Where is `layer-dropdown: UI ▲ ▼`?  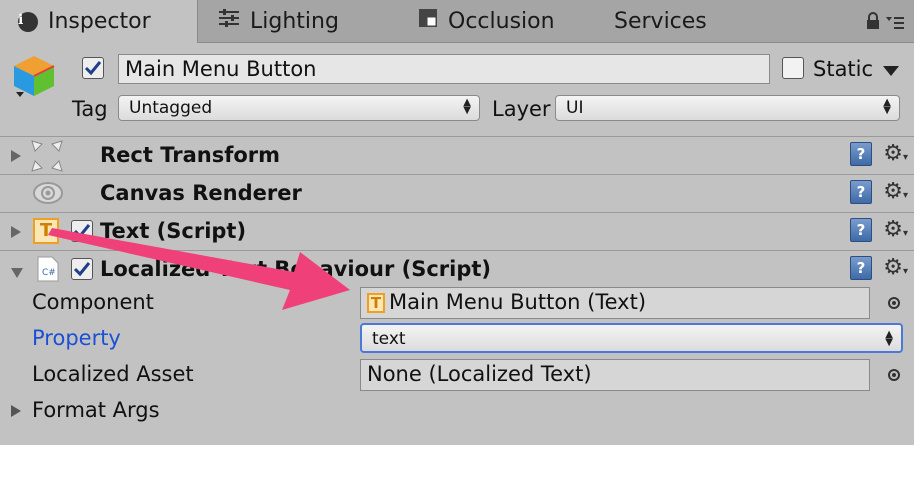 layer-dropdown: UI ▲ ▼ is located at coordinates (727, 108).